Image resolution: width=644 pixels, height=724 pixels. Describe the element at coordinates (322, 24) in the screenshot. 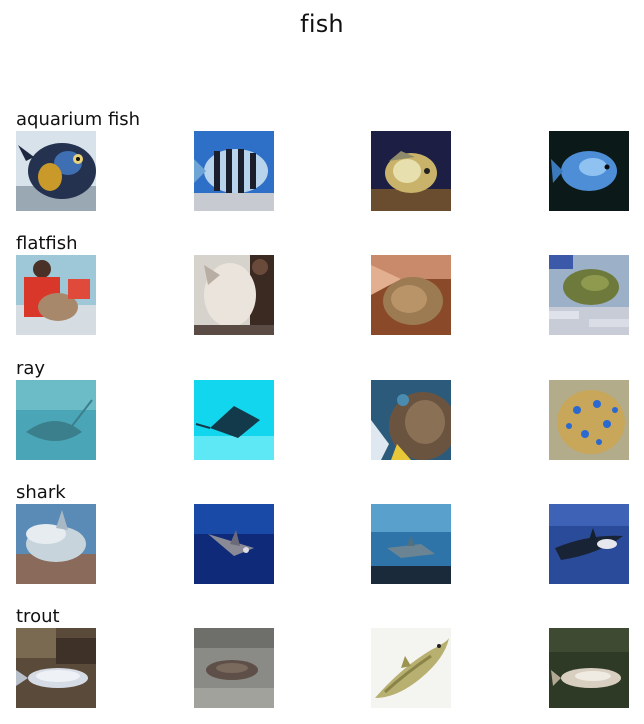

I see `figure-title: fish` at that location.